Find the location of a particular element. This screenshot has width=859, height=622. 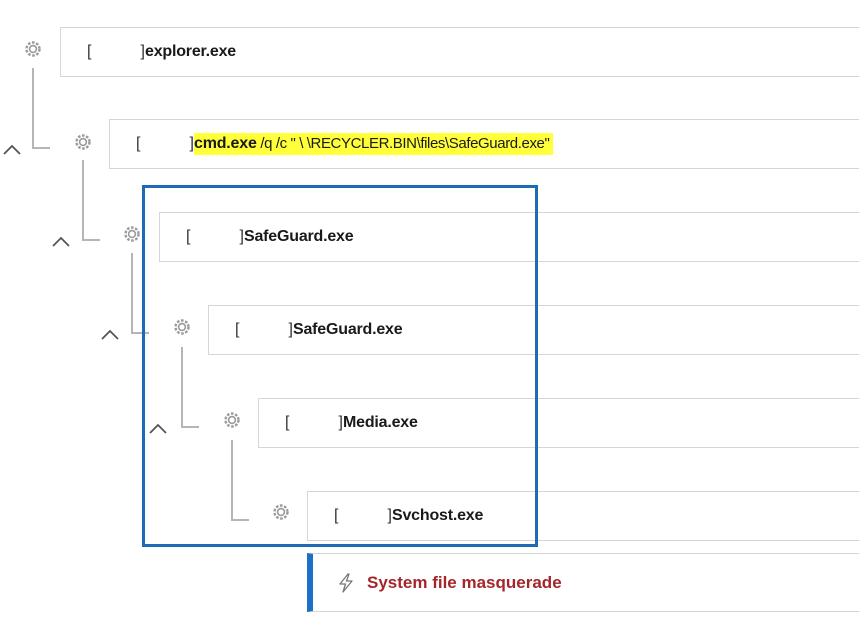

process-name: explorer.exe is located at coordinates (190, 51).